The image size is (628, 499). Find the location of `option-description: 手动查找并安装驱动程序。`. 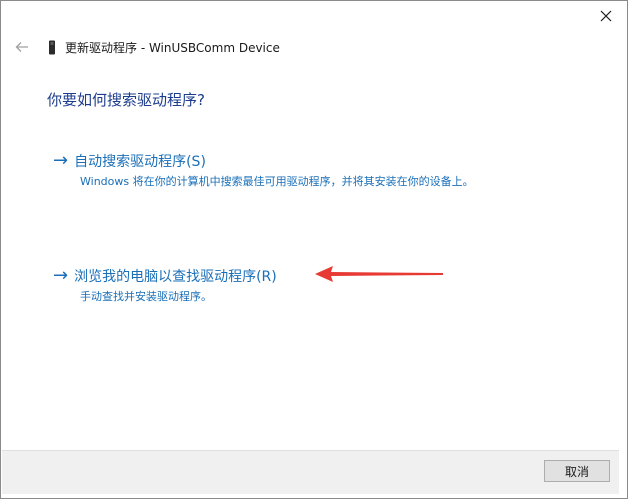

option-description: 手动查找并安装驱动程序。 is located at coordinates (146, 296).